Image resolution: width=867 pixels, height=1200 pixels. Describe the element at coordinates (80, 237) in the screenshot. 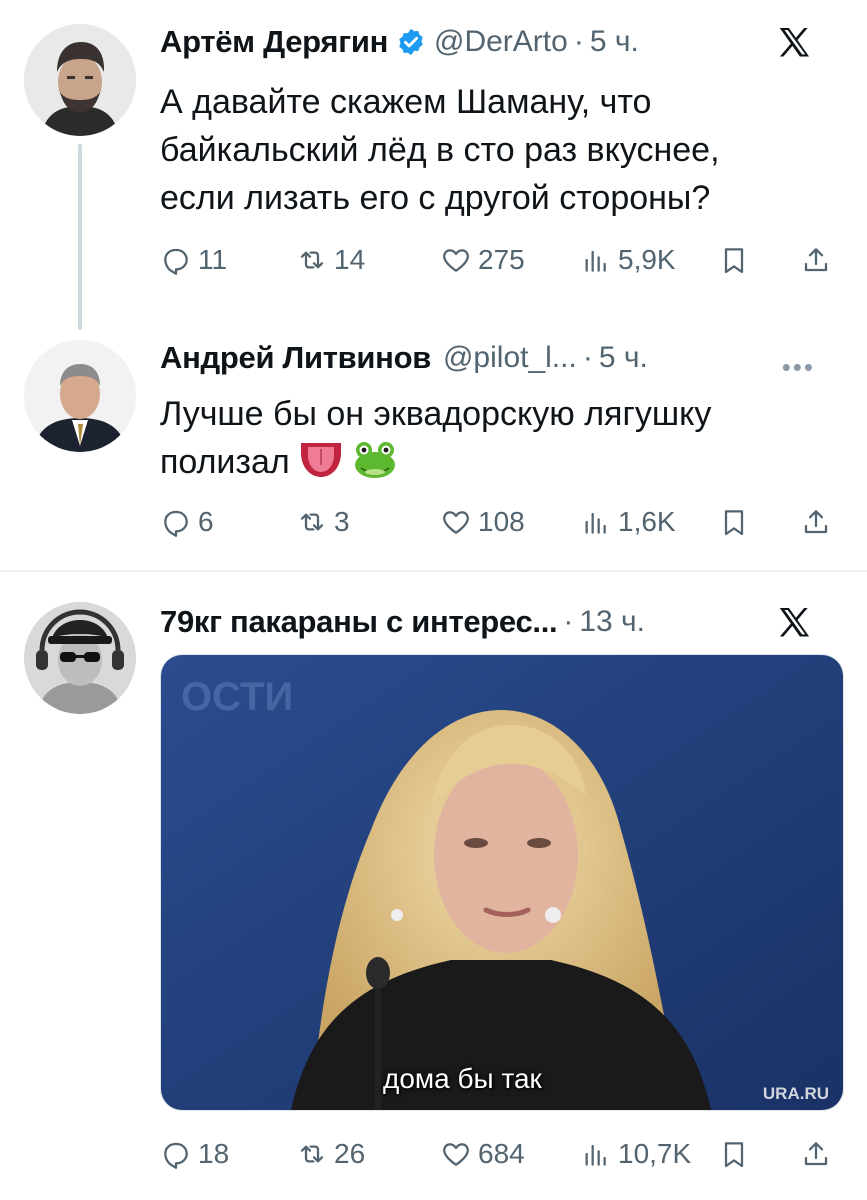

I see `thread-line` at that location.